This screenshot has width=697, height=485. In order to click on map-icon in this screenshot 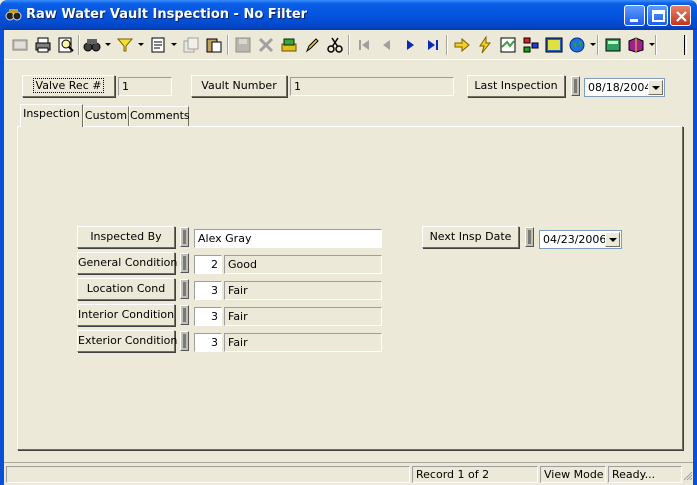, I will do `click(508, 45)`.